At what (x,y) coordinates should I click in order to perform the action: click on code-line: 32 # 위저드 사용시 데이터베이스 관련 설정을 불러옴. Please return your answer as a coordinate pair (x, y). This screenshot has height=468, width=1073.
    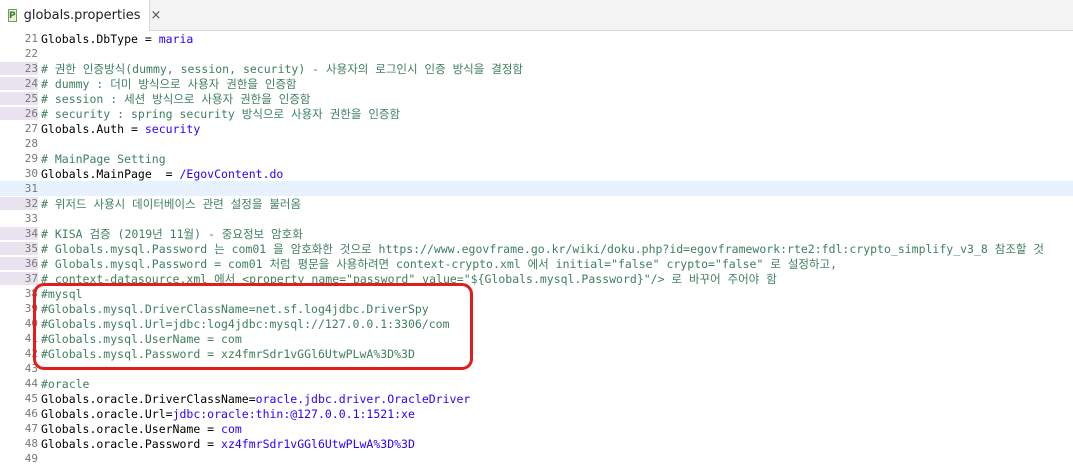
    Looking at the image, I should click on (536, 203).